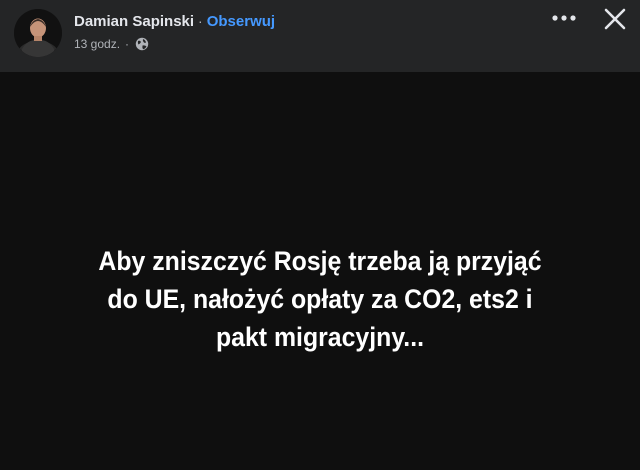  I want to click on author-name: Damian Sapinski, so click(134, 21).